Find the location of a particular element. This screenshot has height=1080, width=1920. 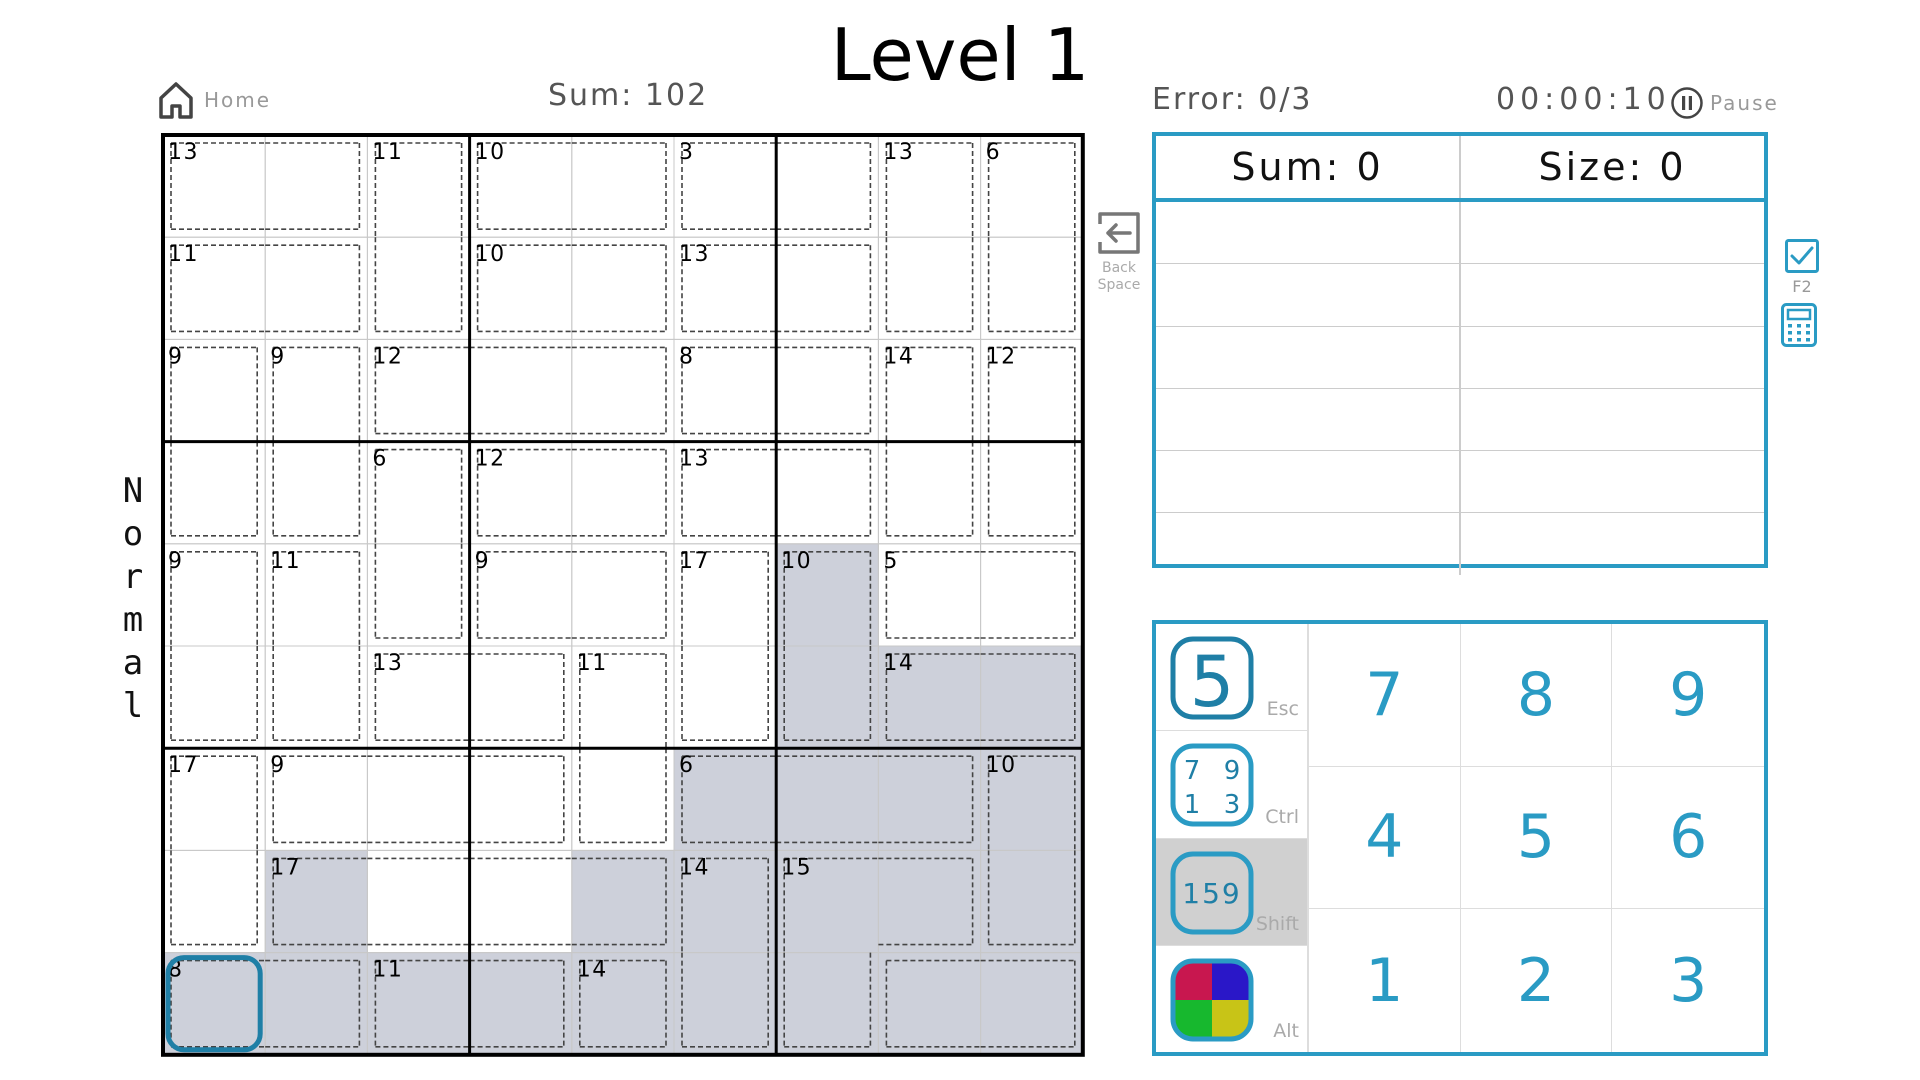

numpad-key-6: 6 is located at coordinates (1688, 838).